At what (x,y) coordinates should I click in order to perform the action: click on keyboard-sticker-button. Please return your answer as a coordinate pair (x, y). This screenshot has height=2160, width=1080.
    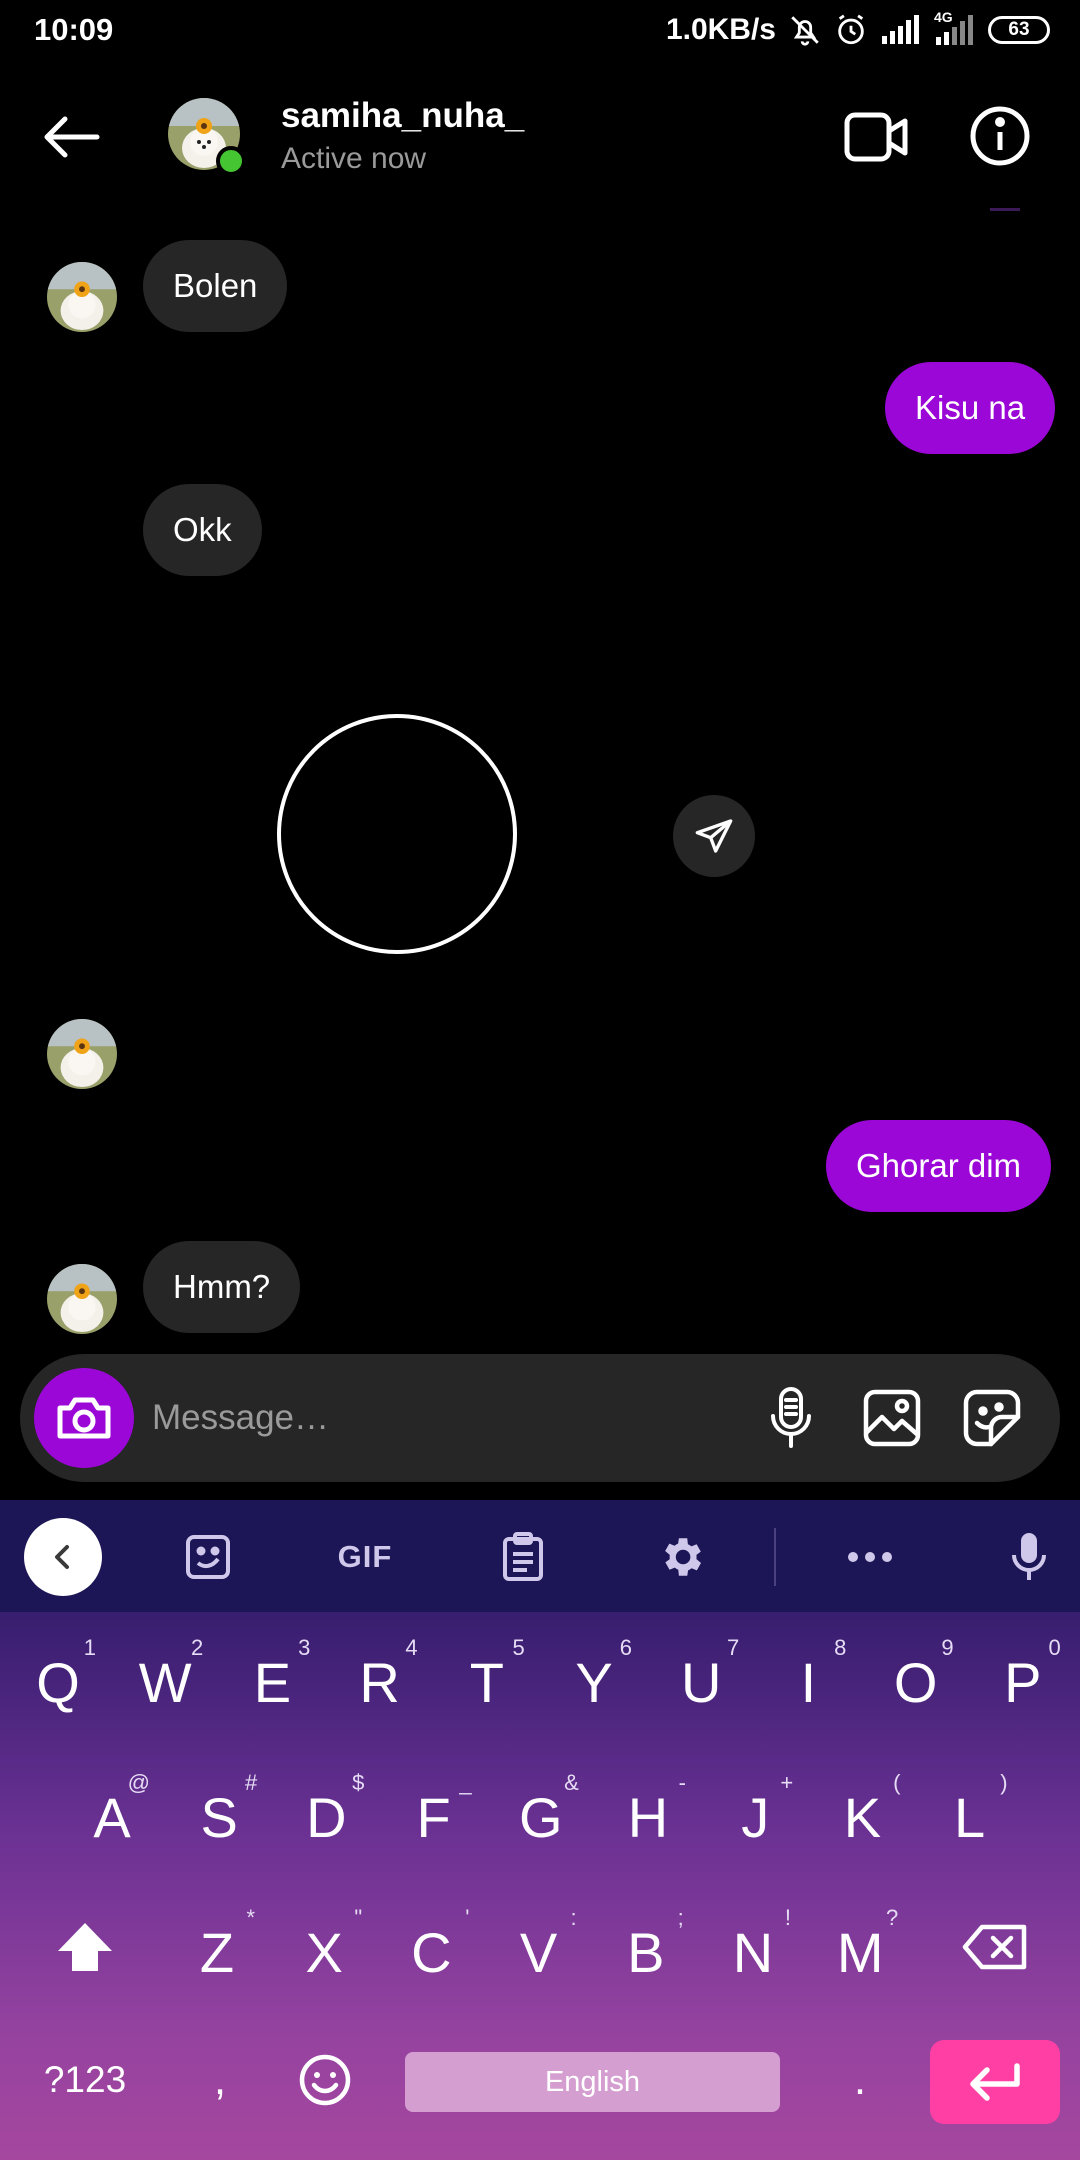
    Looking at the image, I should click on (208, 1557).